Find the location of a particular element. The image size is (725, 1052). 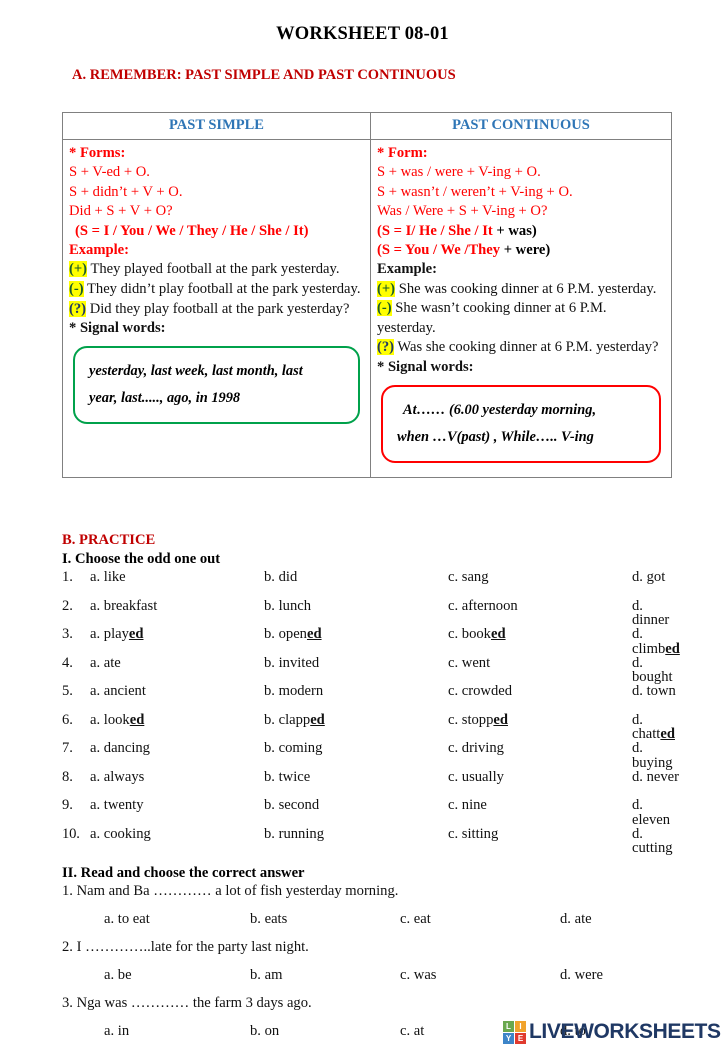

past-continuous-signal-label: * Signal words: is located at coordinates (425, 367).